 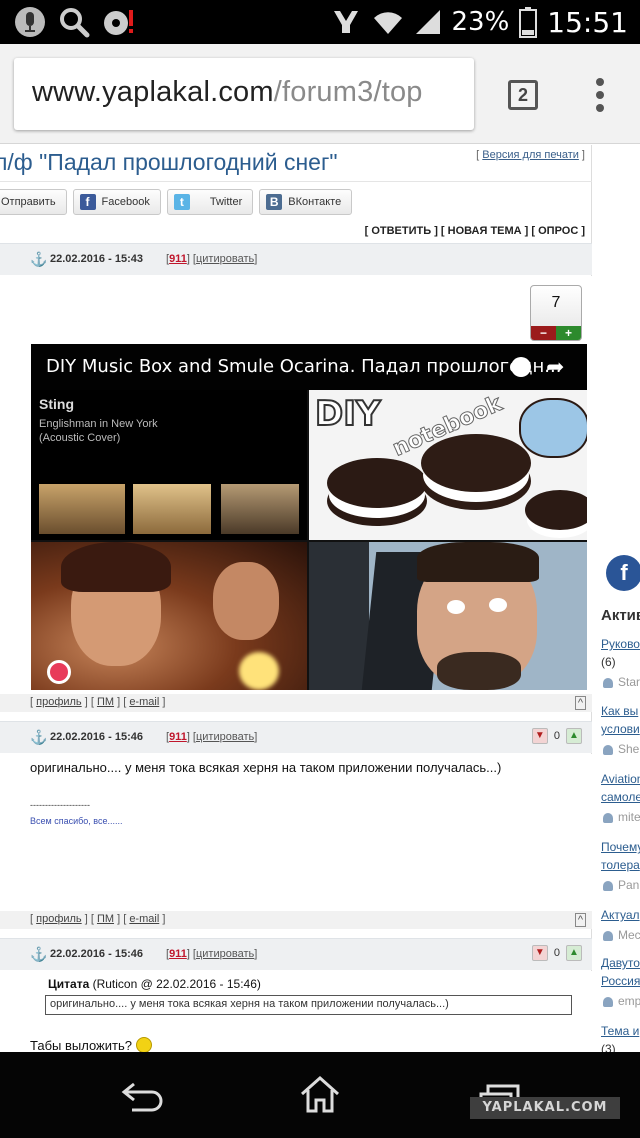 I want to click on share-facebook-label: Facebook, so click(x=125, y=202).